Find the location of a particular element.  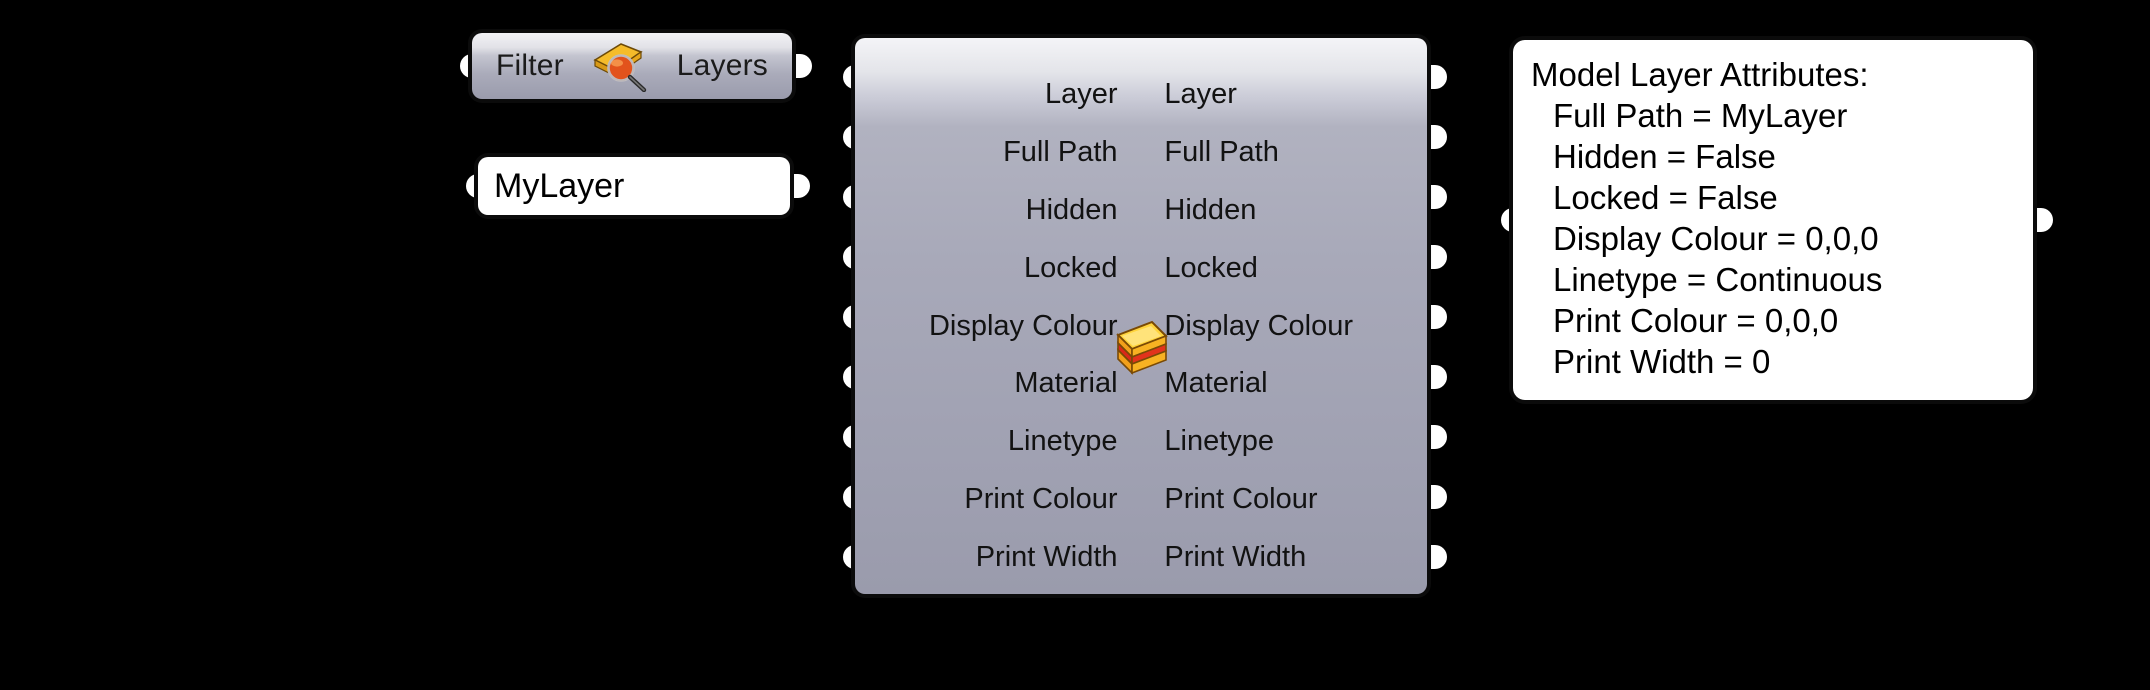

layer-output-nub-print-colour is located at coordinates (1437, 497).